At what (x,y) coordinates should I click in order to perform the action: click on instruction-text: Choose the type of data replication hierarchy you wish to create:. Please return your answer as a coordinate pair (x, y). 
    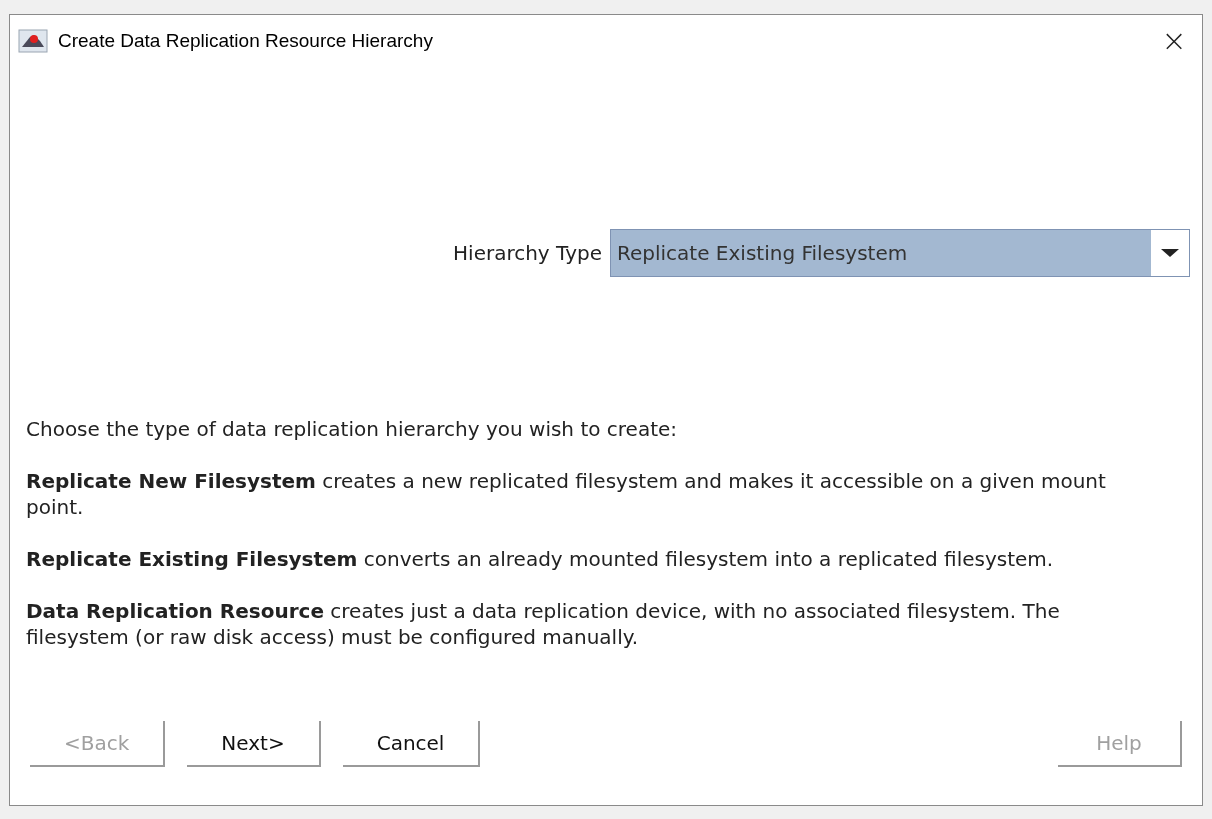
    Looking at the image, I should click on (352, 429).